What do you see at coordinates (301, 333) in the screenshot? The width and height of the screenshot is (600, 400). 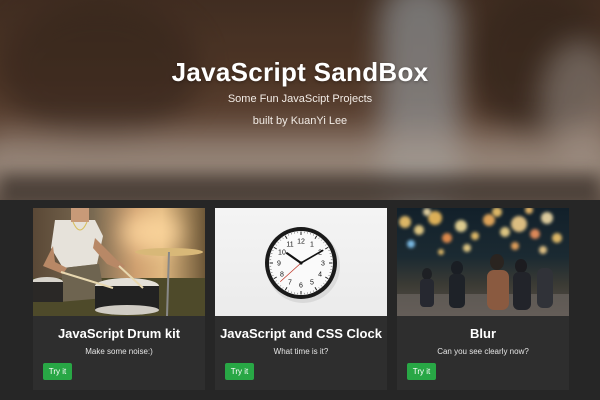 I see `card-title: JavaScript and CSS Clock` at bounding box center [301, 333].